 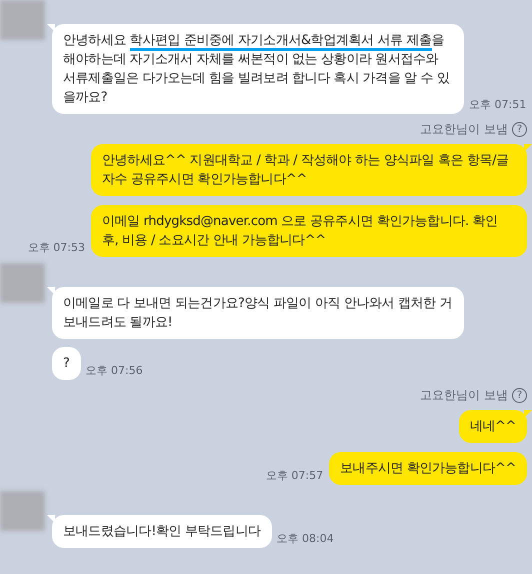 I want to click on message-bubble: 보내드렸습니다!확인 부탁드립니다, so click(x=162, y=531).